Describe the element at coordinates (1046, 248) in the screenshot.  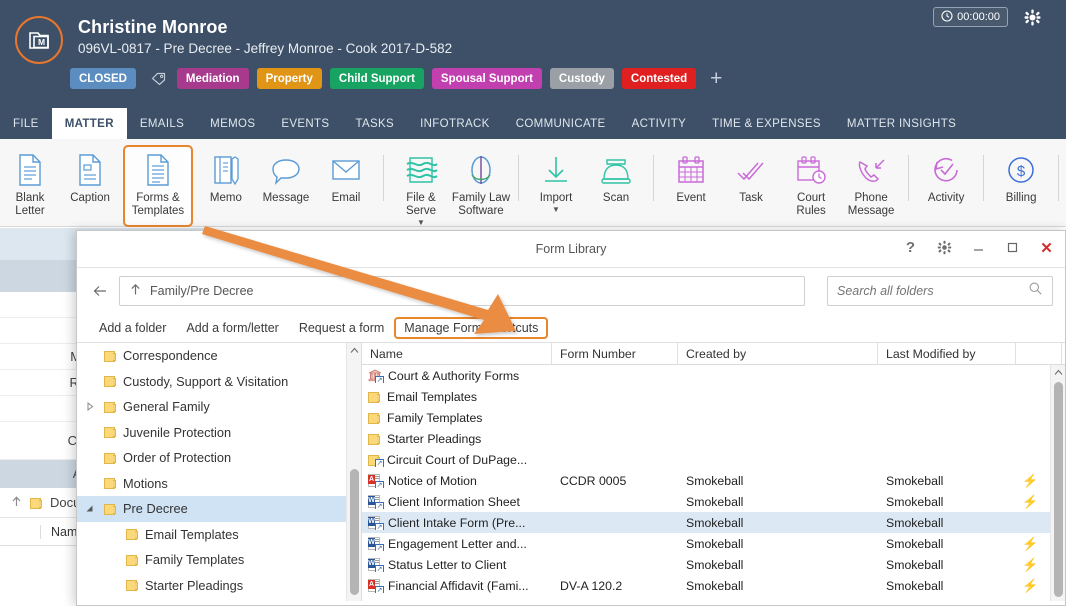
I see `close-icon: ✕` at that location.